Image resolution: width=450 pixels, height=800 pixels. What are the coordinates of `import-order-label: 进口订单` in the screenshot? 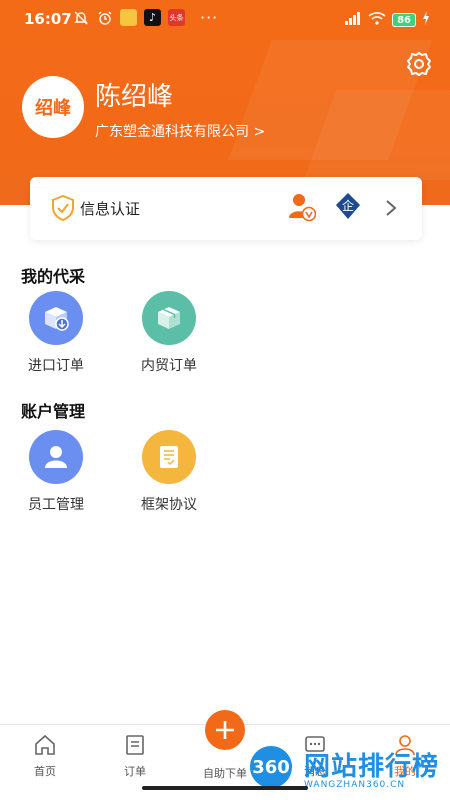 It's located at (56, 366).